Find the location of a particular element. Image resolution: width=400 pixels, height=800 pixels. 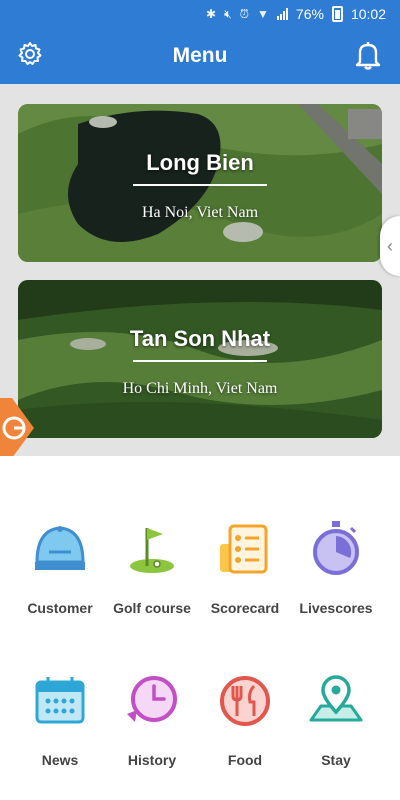

alarm-icon: ⏰︎ is located at coordinates (244, 13).